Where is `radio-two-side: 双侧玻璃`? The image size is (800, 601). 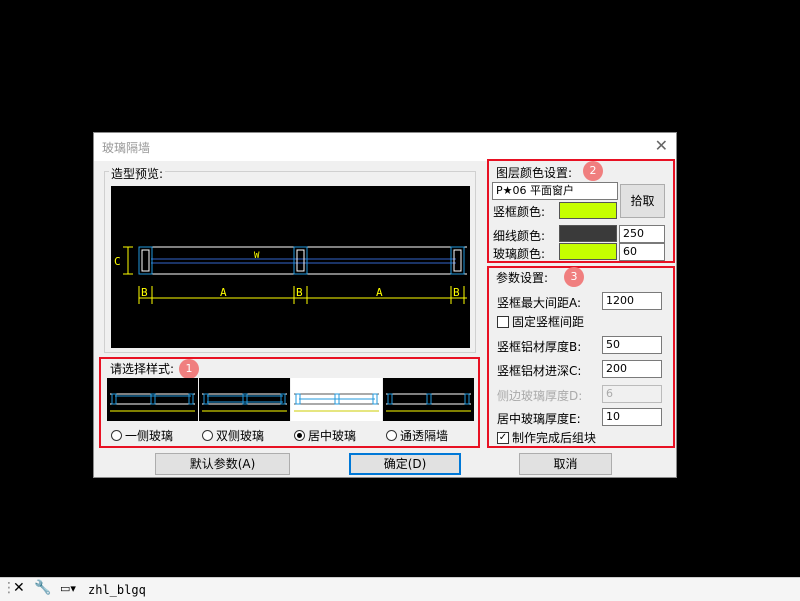 radio-two-side: 双侧玻璃 is located at coordinates (233, 435).